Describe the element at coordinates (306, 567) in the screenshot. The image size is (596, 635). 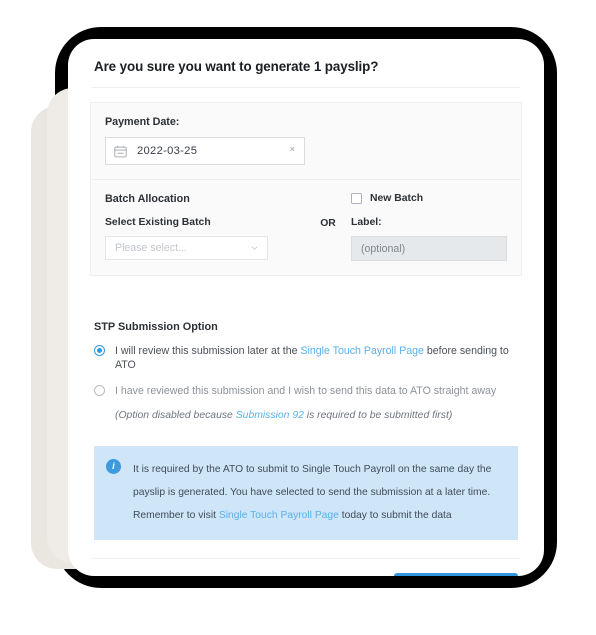
I see `dialog-footer: Cancel Generate 1 Payslip` at that location.